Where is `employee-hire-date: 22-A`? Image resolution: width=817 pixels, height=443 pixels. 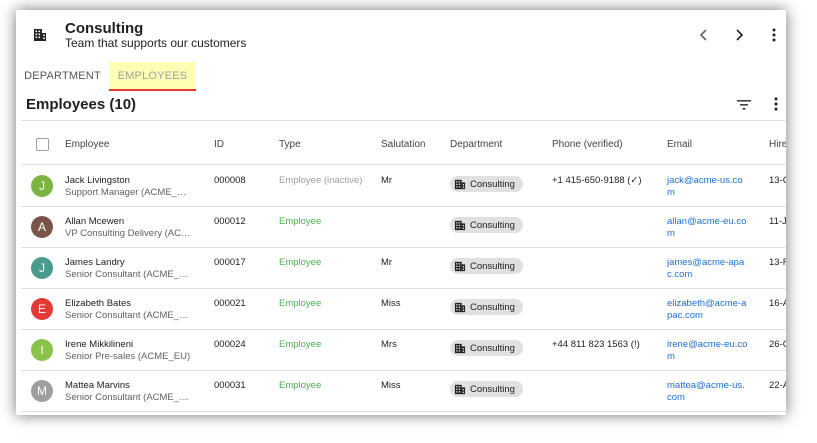 employee-hire-date: 22-A is located at coordinates (777, 385).